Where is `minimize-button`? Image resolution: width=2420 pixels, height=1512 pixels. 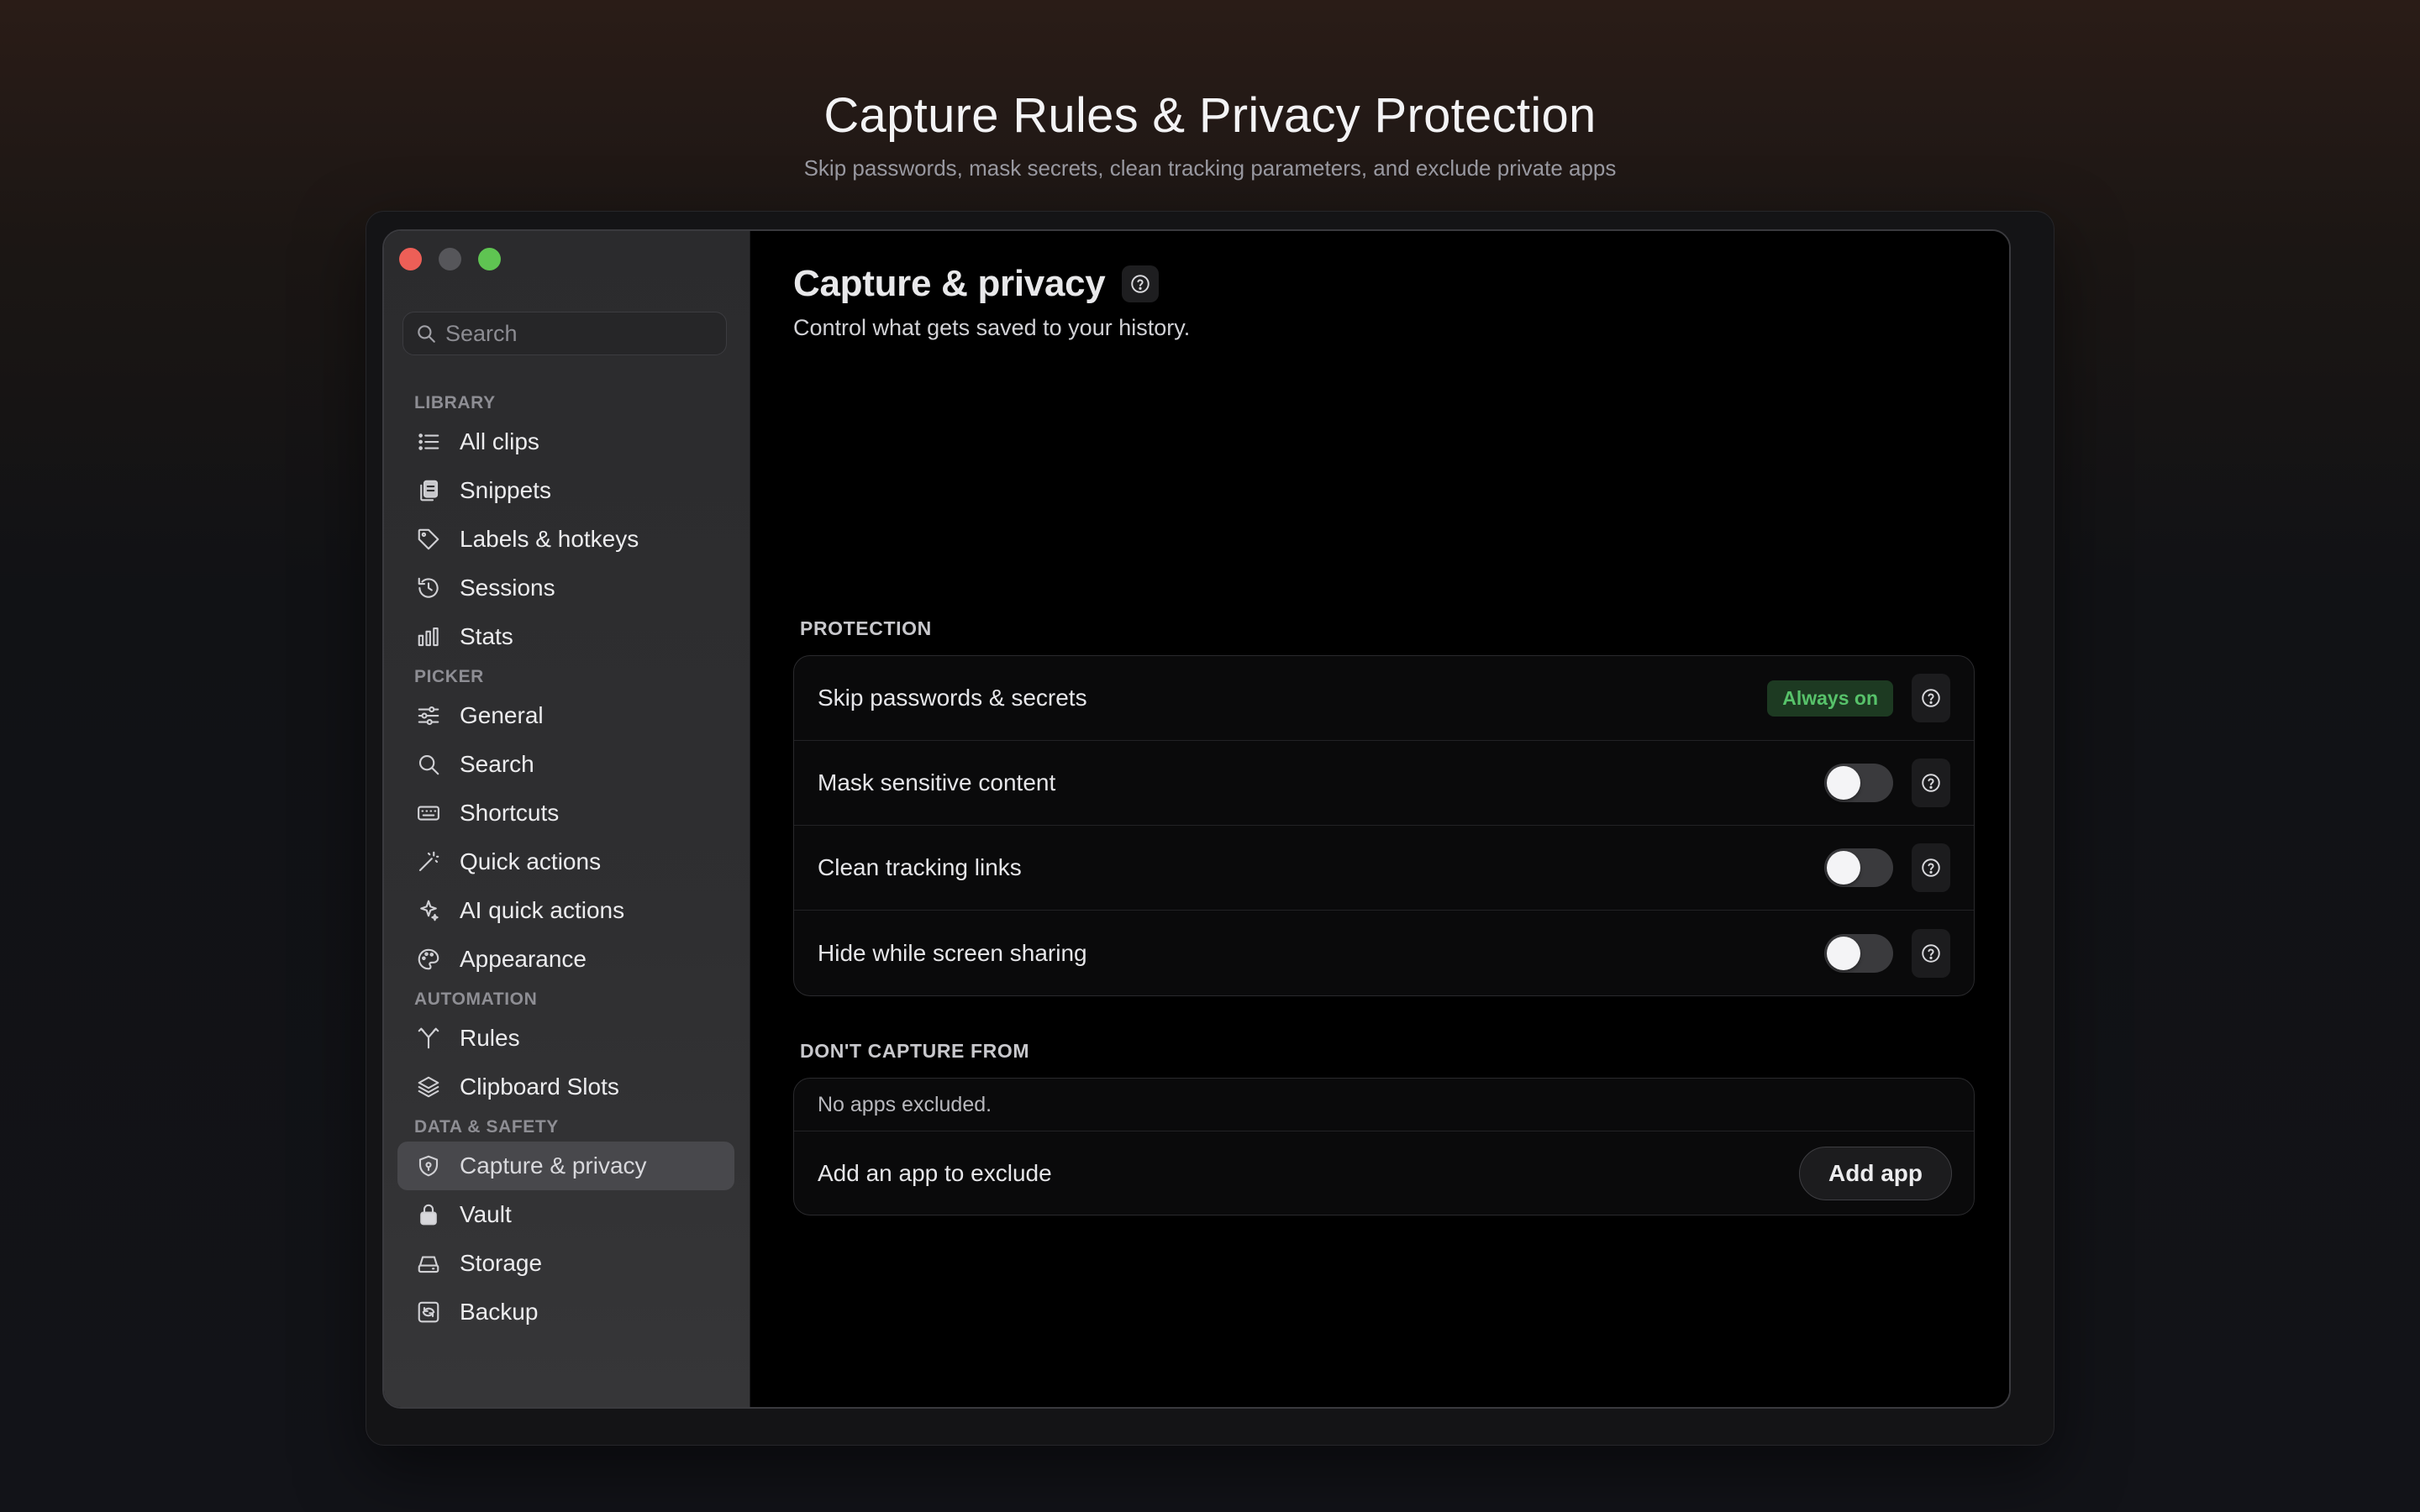
minimize-button is located at coordinates (450, 259).